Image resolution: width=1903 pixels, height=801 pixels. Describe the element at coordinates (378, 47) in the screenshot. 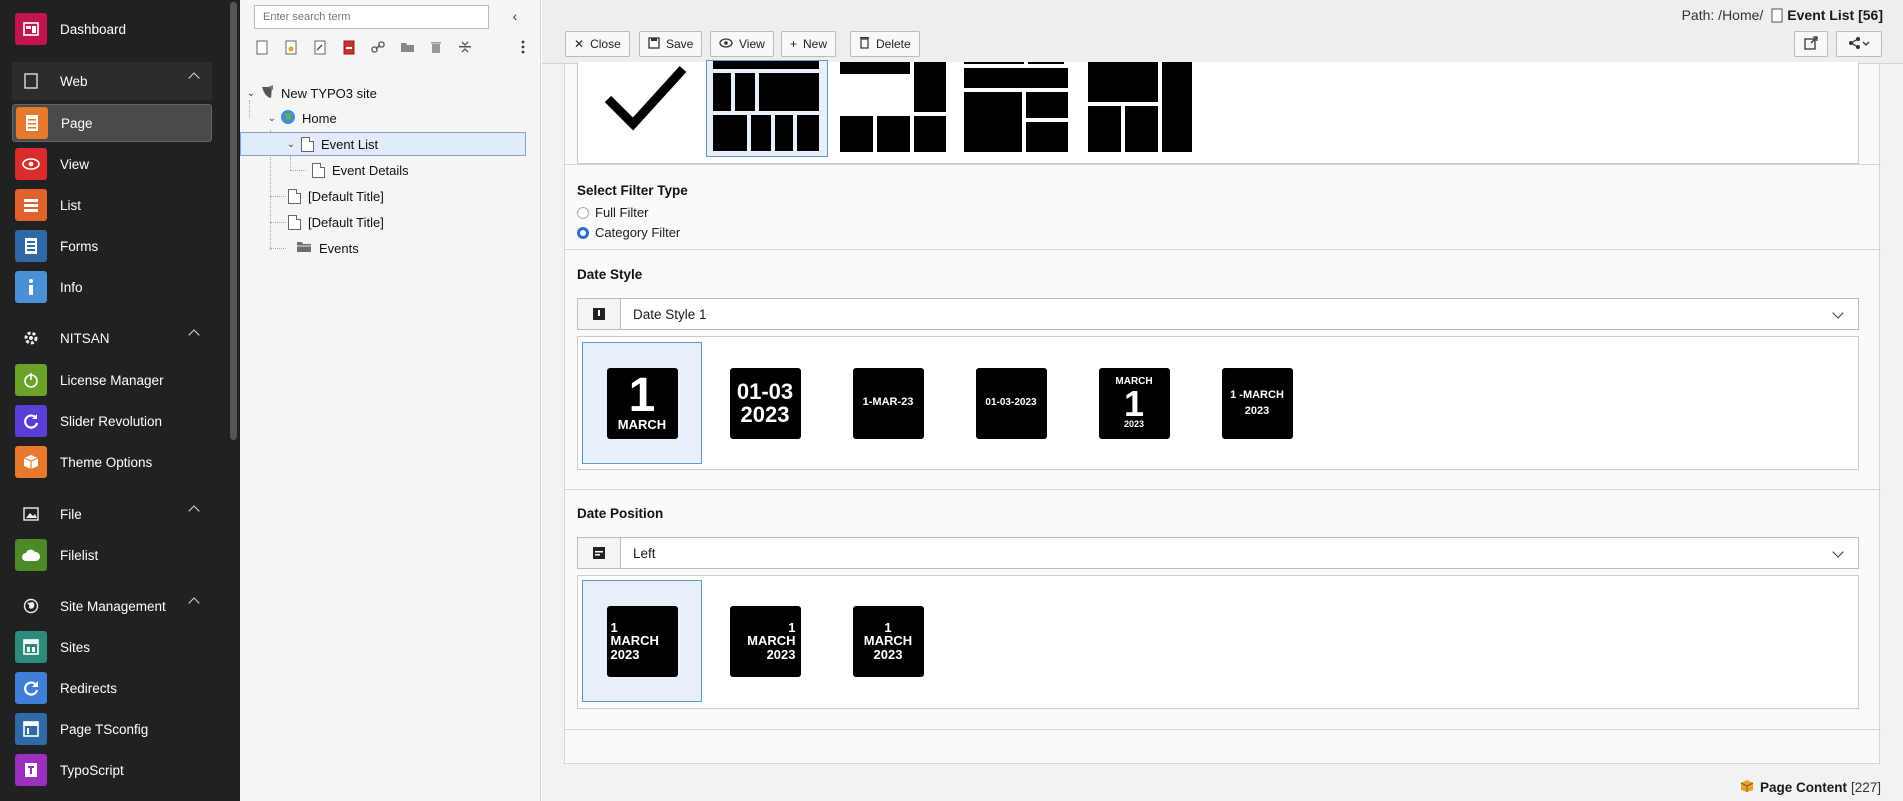

I see `link-icon` at that location.